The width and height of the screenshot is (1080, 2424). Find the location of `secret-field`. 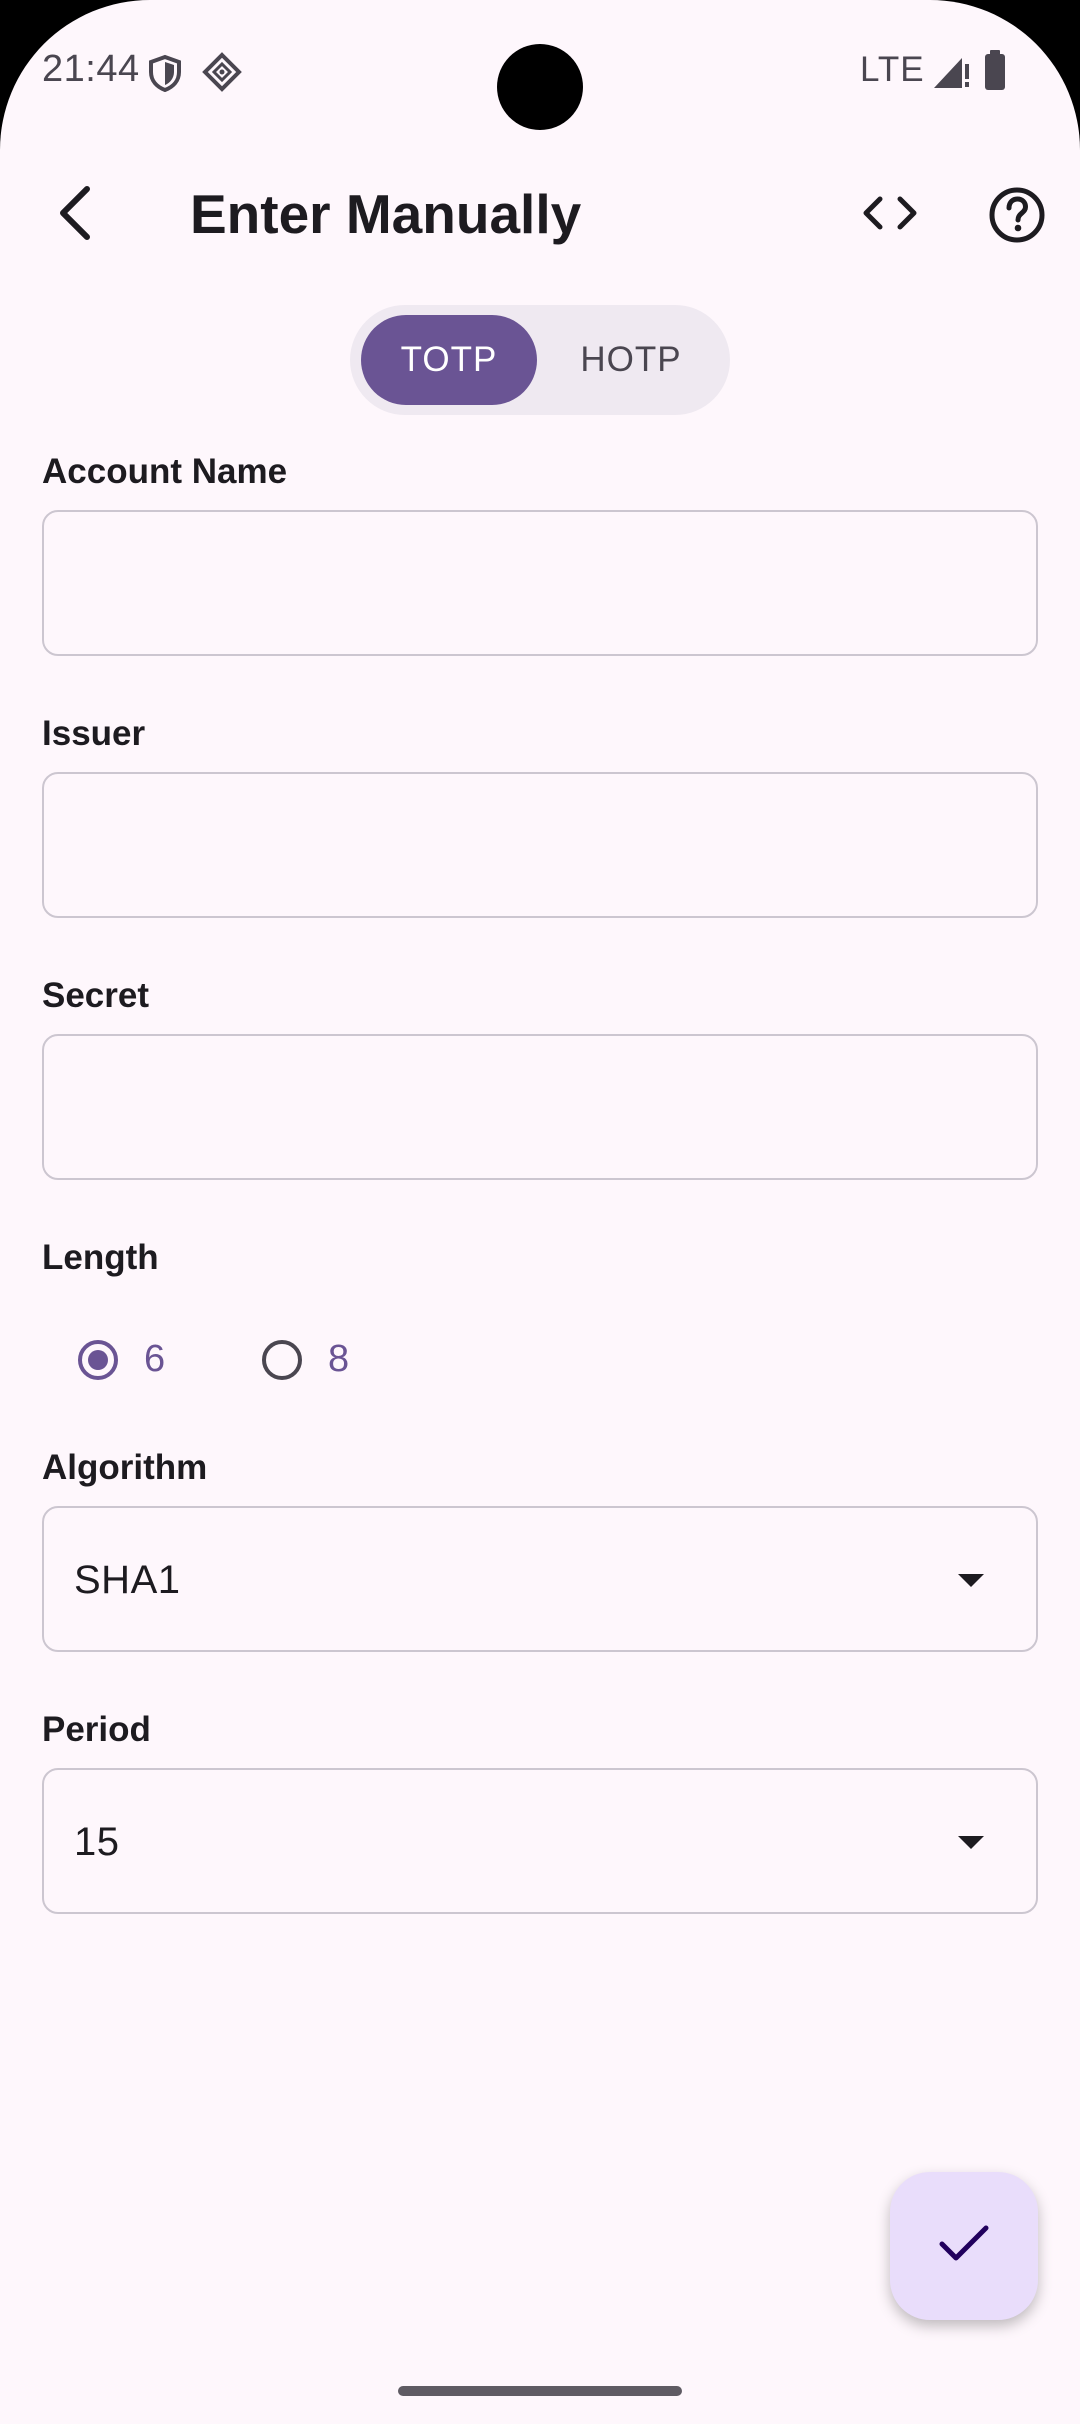

secret-field is located at coordinates (540, 1107).